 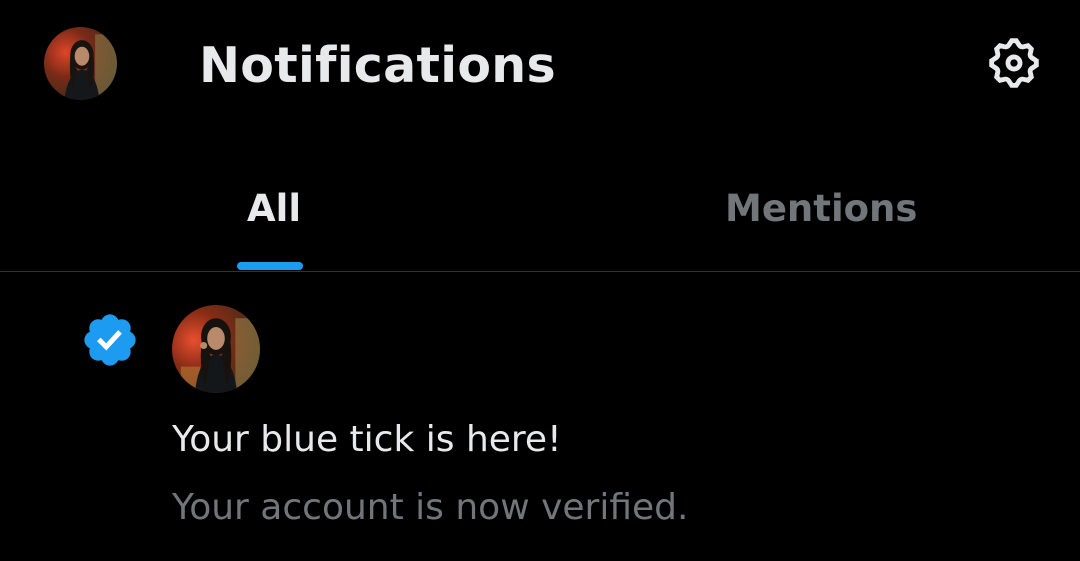 I want to click on gear-icon, so click(x=1014, y=63).